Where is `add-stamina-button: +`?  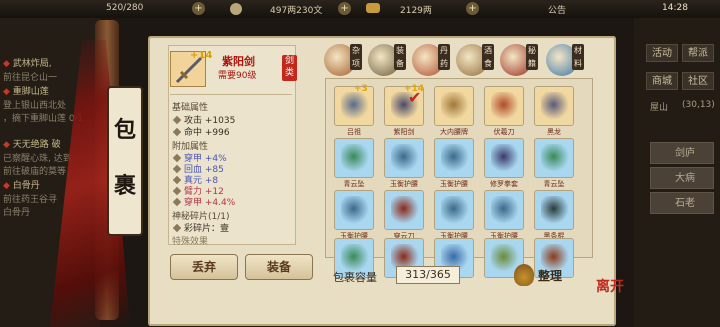 add-stamina-button: + is located at coordinates (198, 8).